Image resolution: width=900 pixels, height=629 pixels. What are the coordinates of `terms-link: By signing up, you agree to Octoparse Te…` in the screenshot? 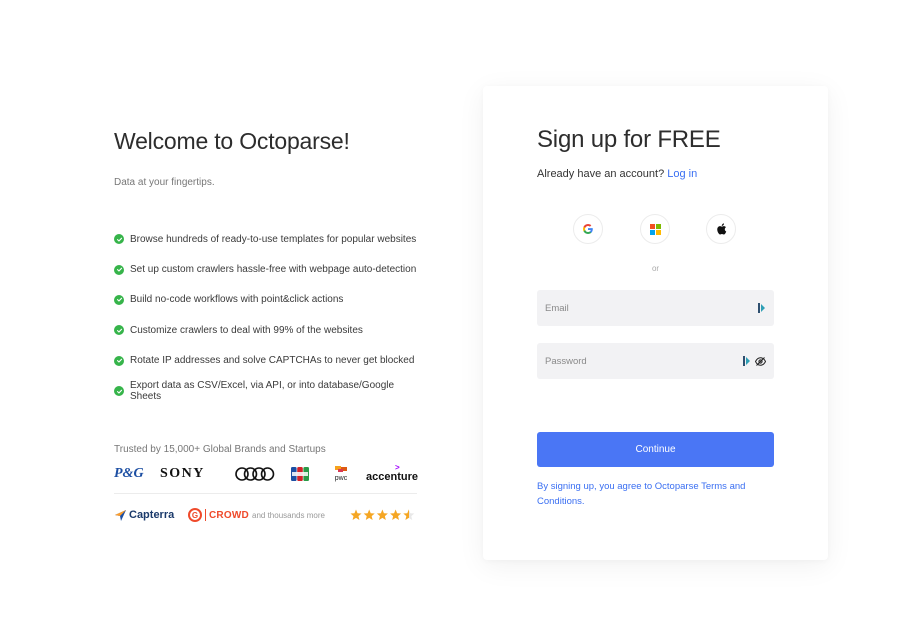 It's located at (655, 494).